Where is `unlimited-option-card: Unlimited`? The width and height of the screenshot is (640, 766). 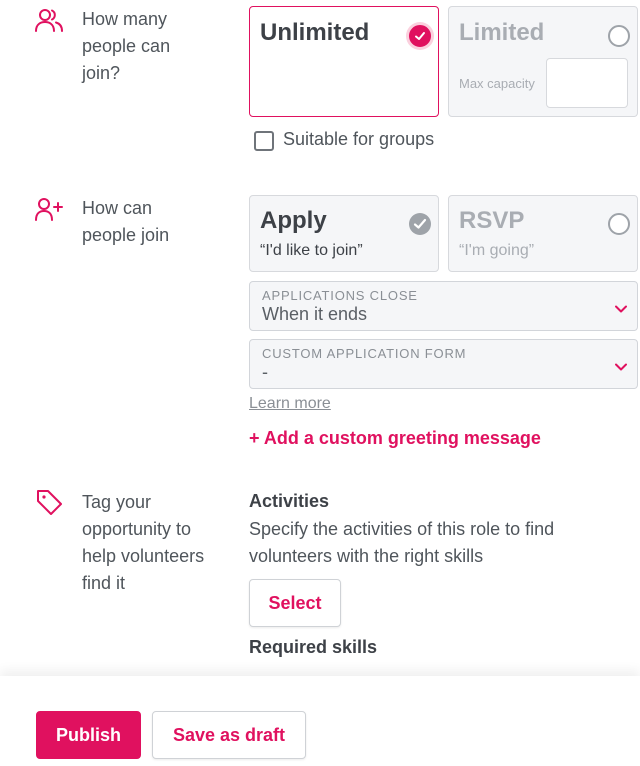 unlimited-option-card: Unlimited is located at coordinates (344, 61).